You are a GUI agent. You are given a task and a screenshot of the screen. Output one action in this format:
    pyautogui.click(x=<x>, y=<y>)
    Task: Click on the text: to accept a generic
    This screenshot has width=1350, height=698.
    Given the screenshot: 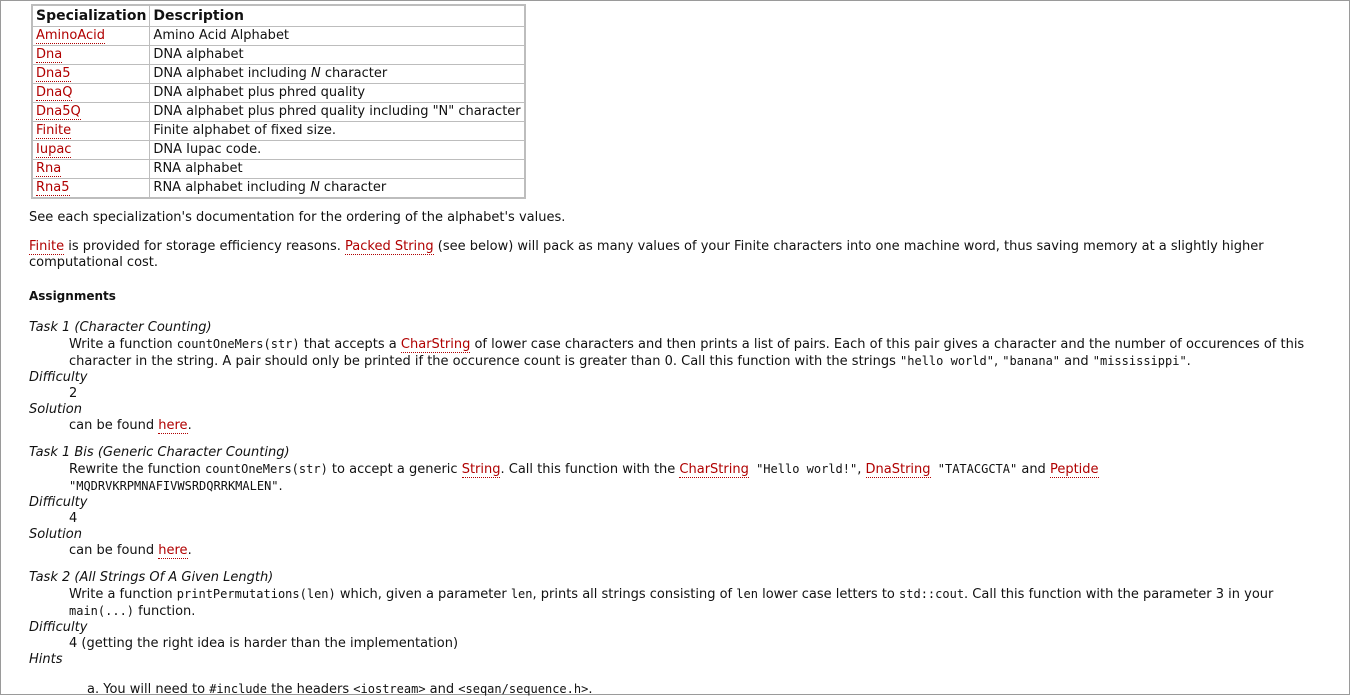 What is the action you would take?
    pyautogui.click(x=394, y=469)
    